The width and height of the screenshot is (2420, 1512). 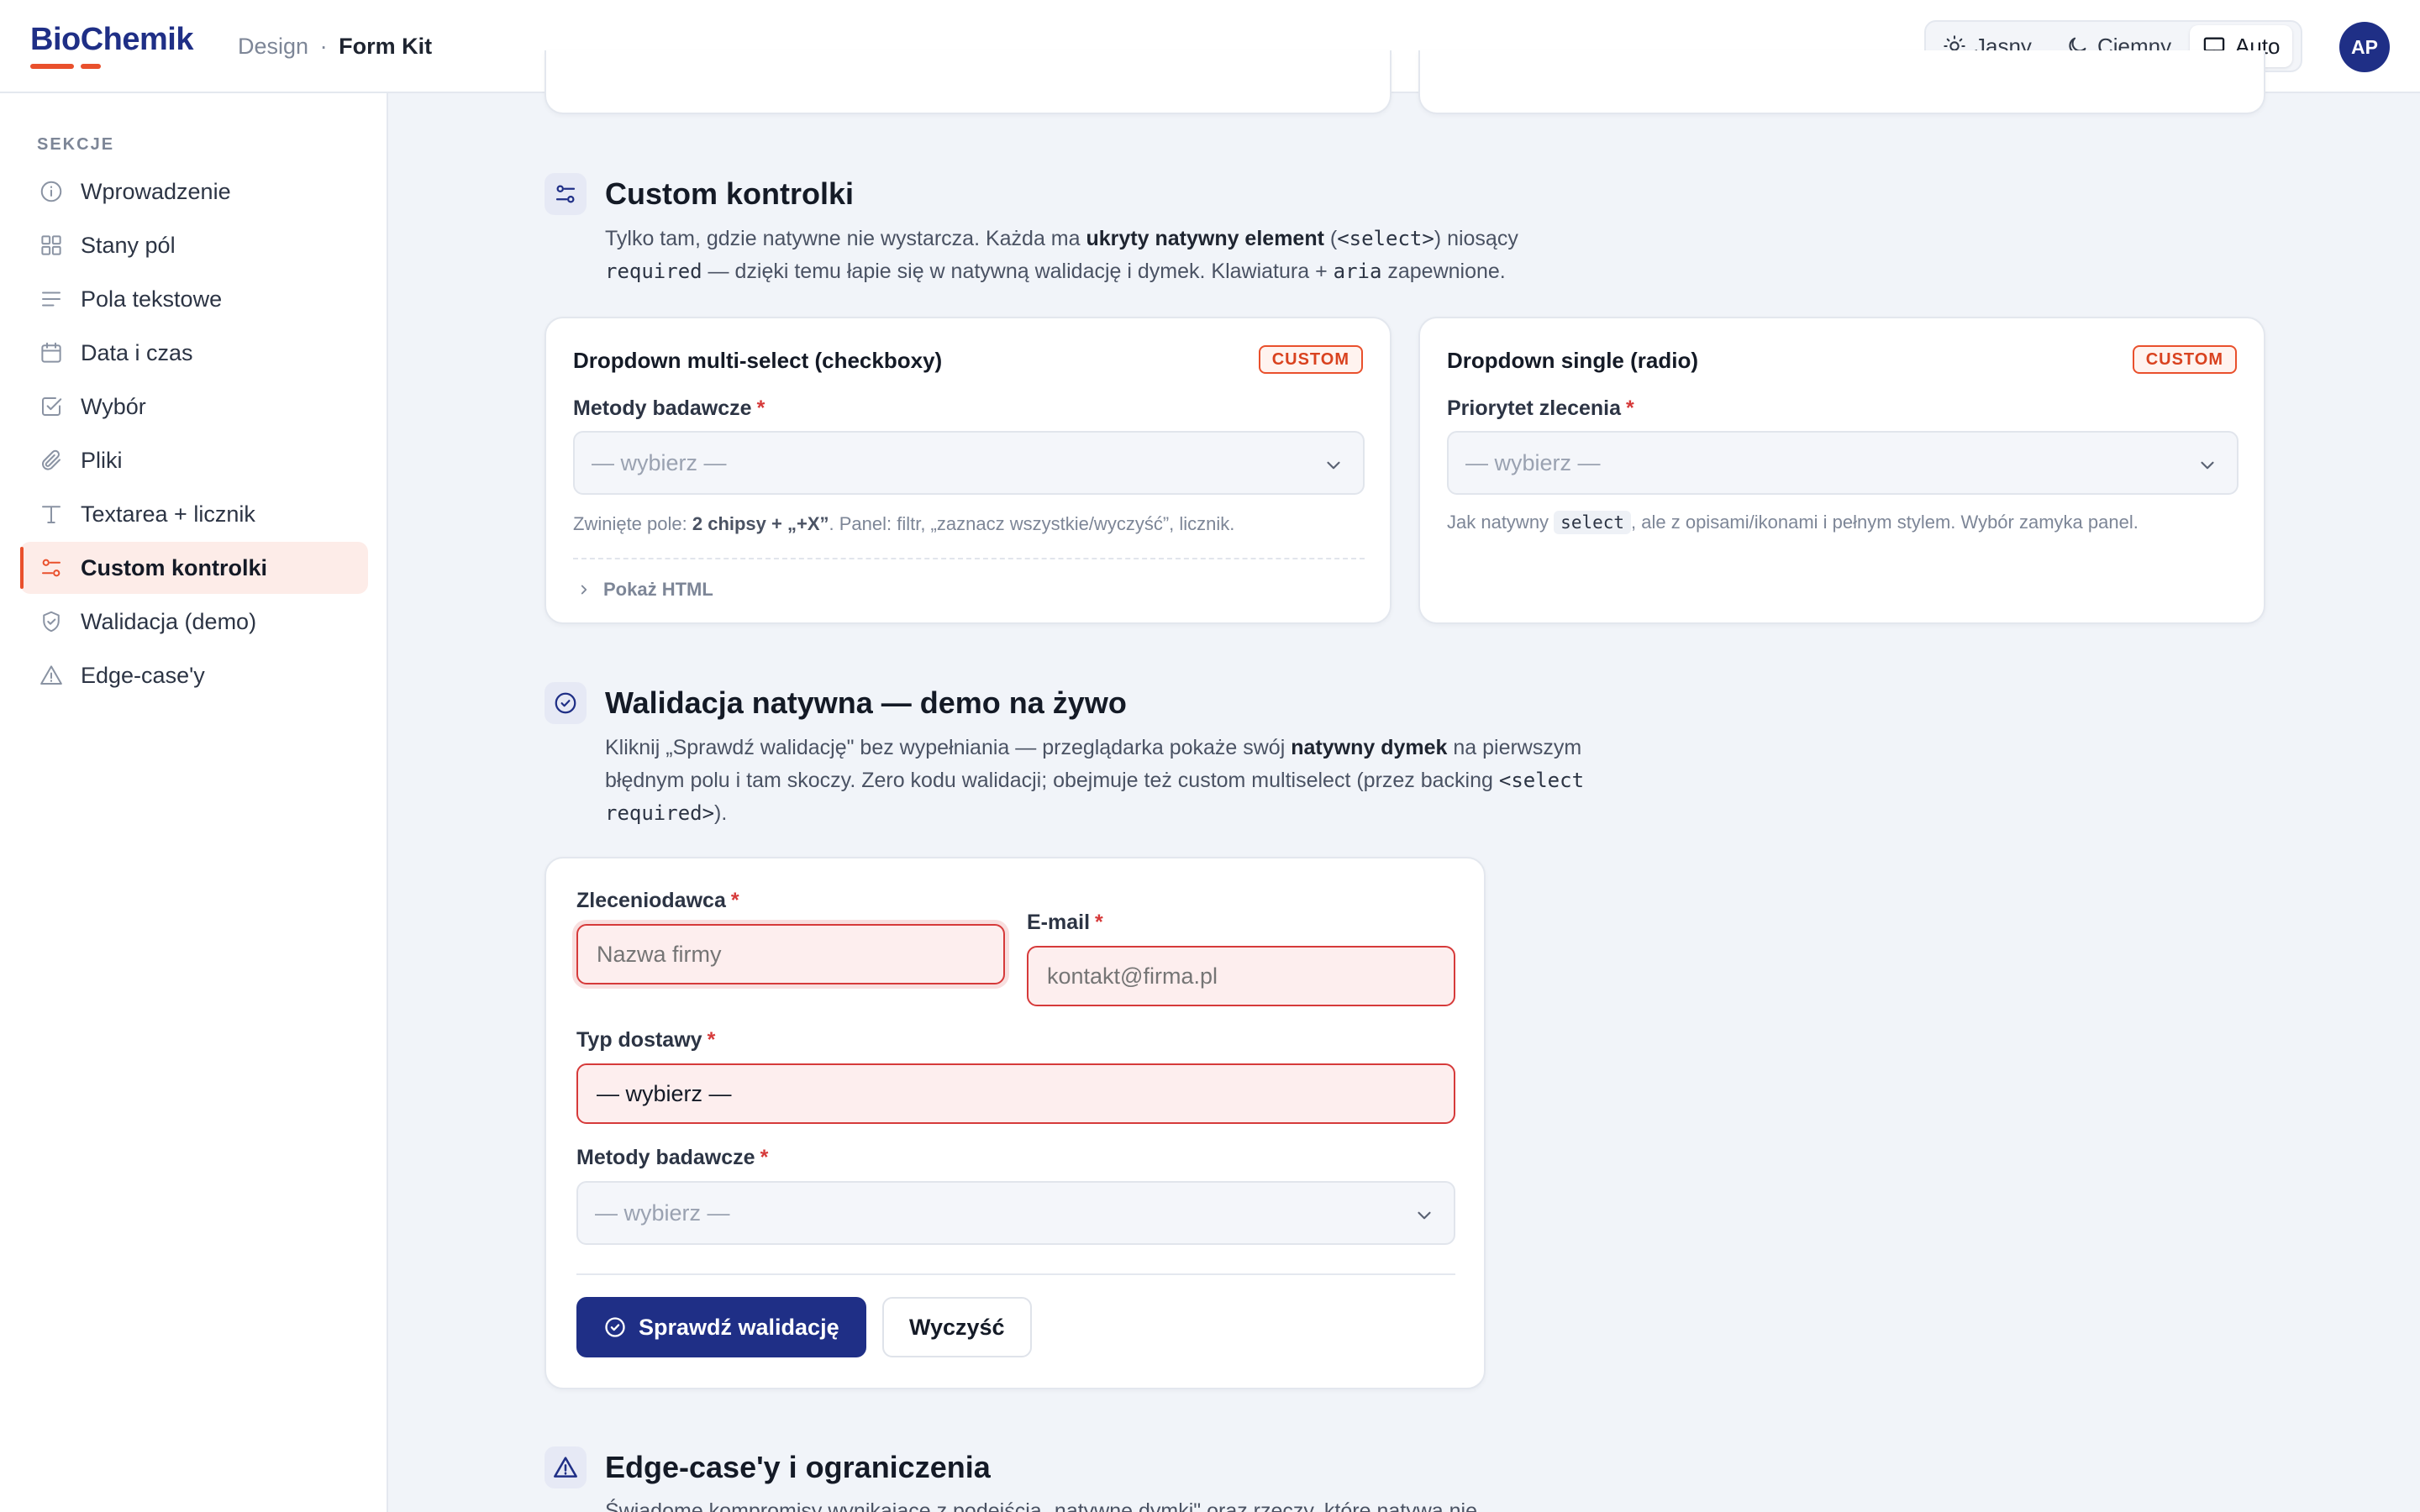 I want to click on chevron-right-icon, so click(x=584, y=590).